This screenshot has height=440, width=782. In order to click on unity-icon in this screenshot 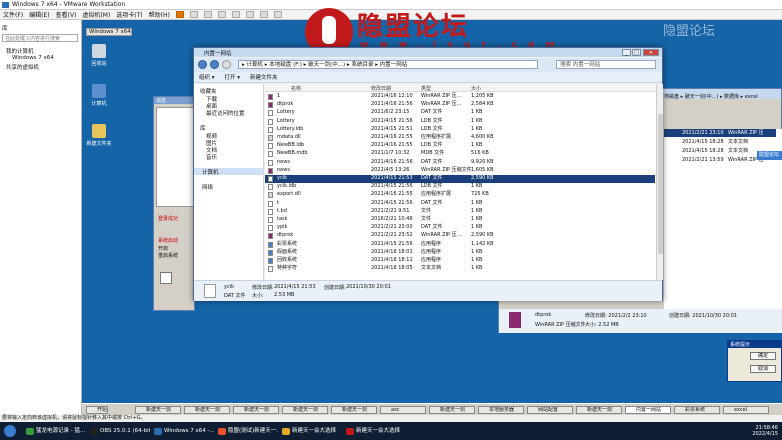, I will do `click(263, 14)`.